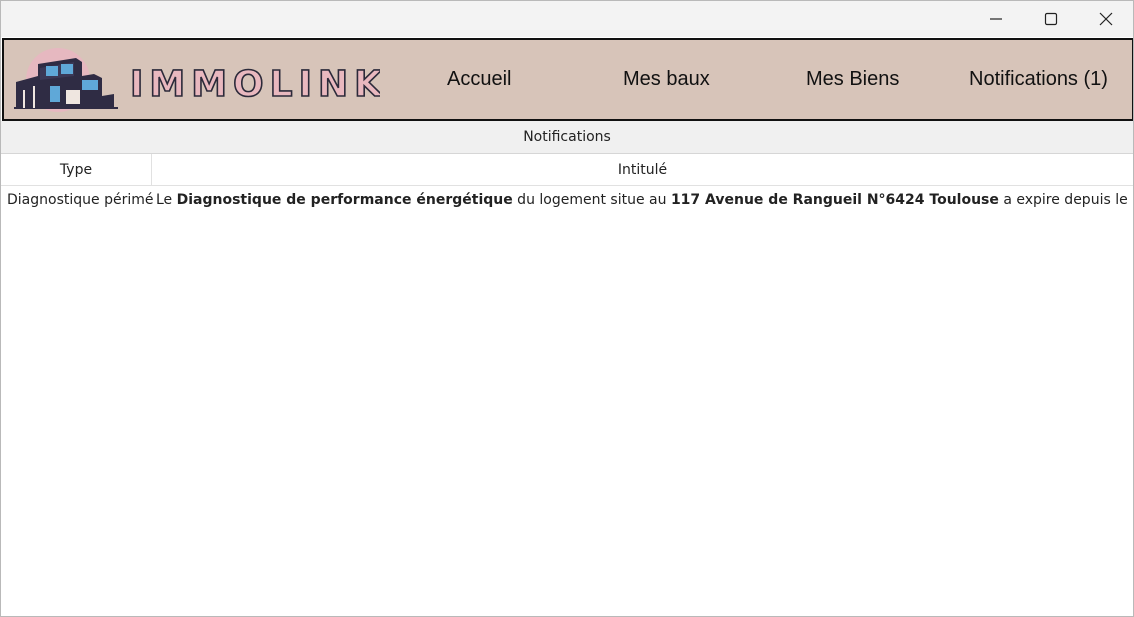 The height and width of the screenshot is (617, 1134). I want to click on nav-notifications: Notifications (1), so click(1038, 79).